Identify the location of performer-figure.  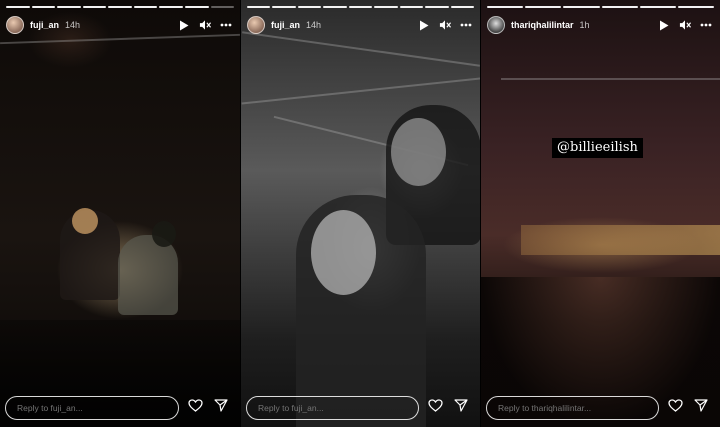
(148, 275).